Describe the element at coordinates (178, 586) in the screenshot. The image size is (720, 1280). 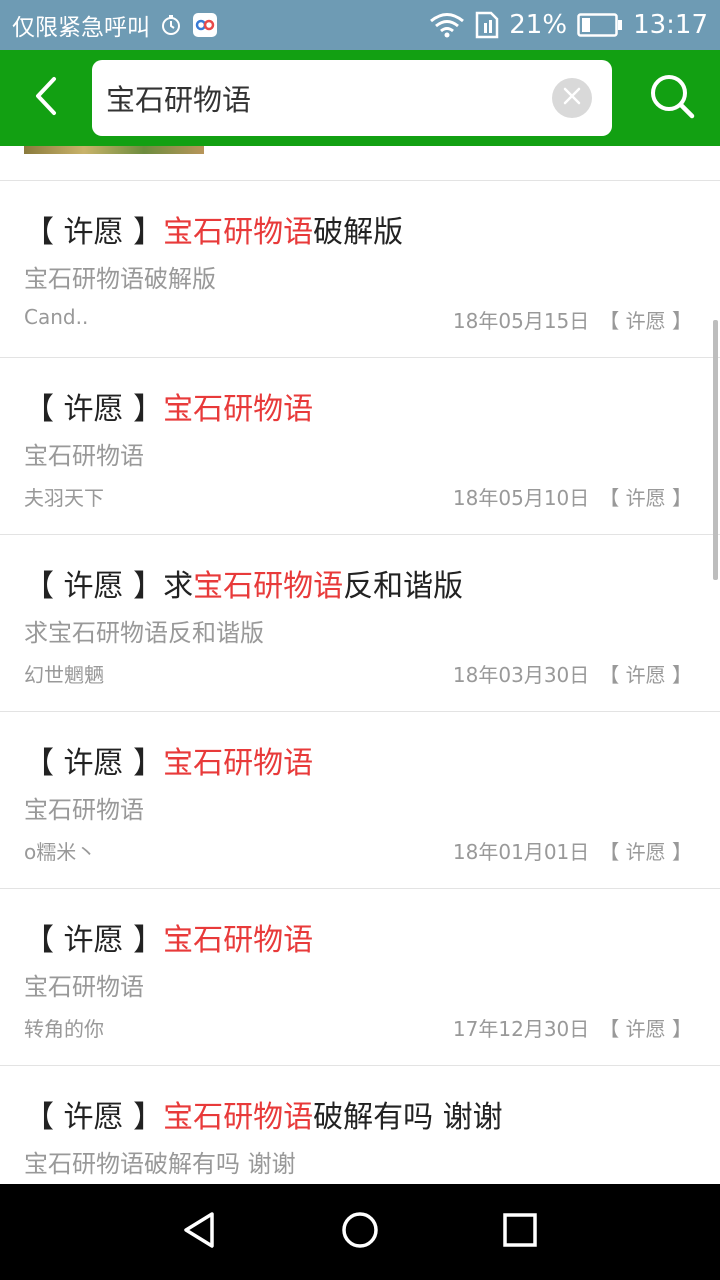
I see `title-pre: 求` at that location.